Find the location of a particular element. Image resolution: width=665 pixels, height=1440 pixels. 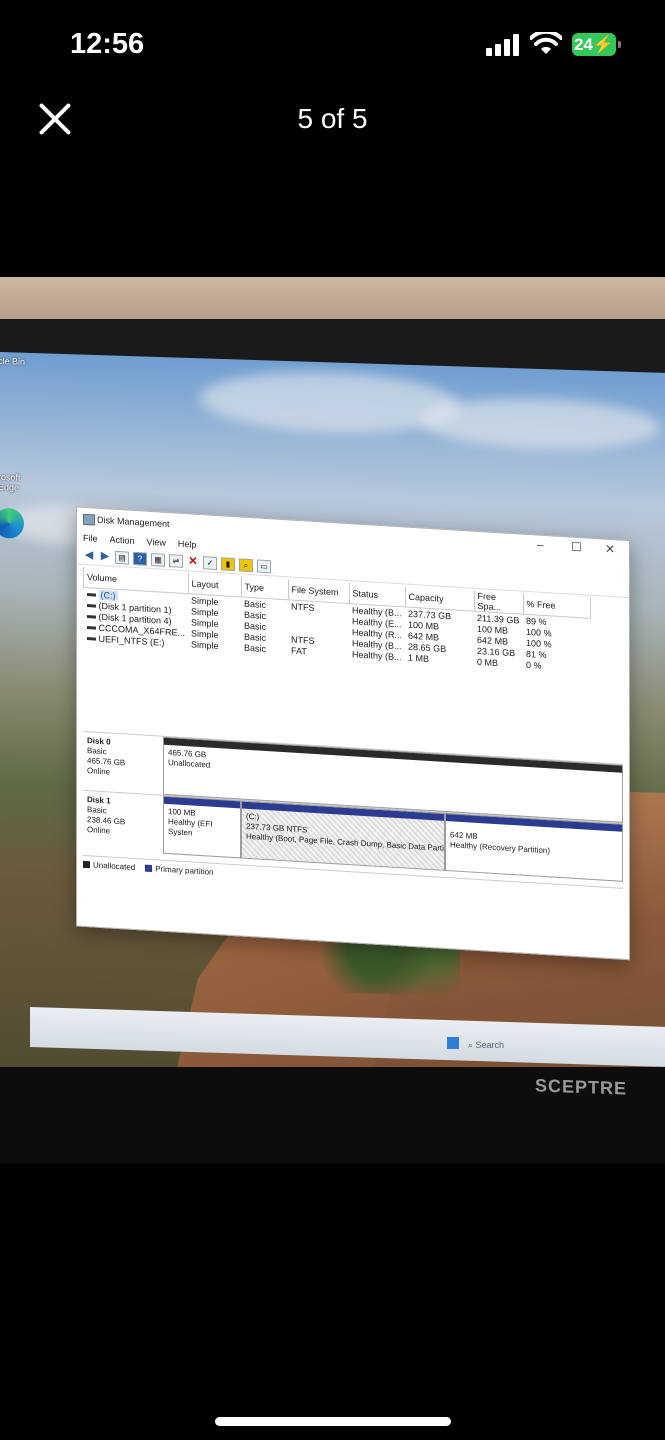

menu-view: View is located at coordinates (156, 542).